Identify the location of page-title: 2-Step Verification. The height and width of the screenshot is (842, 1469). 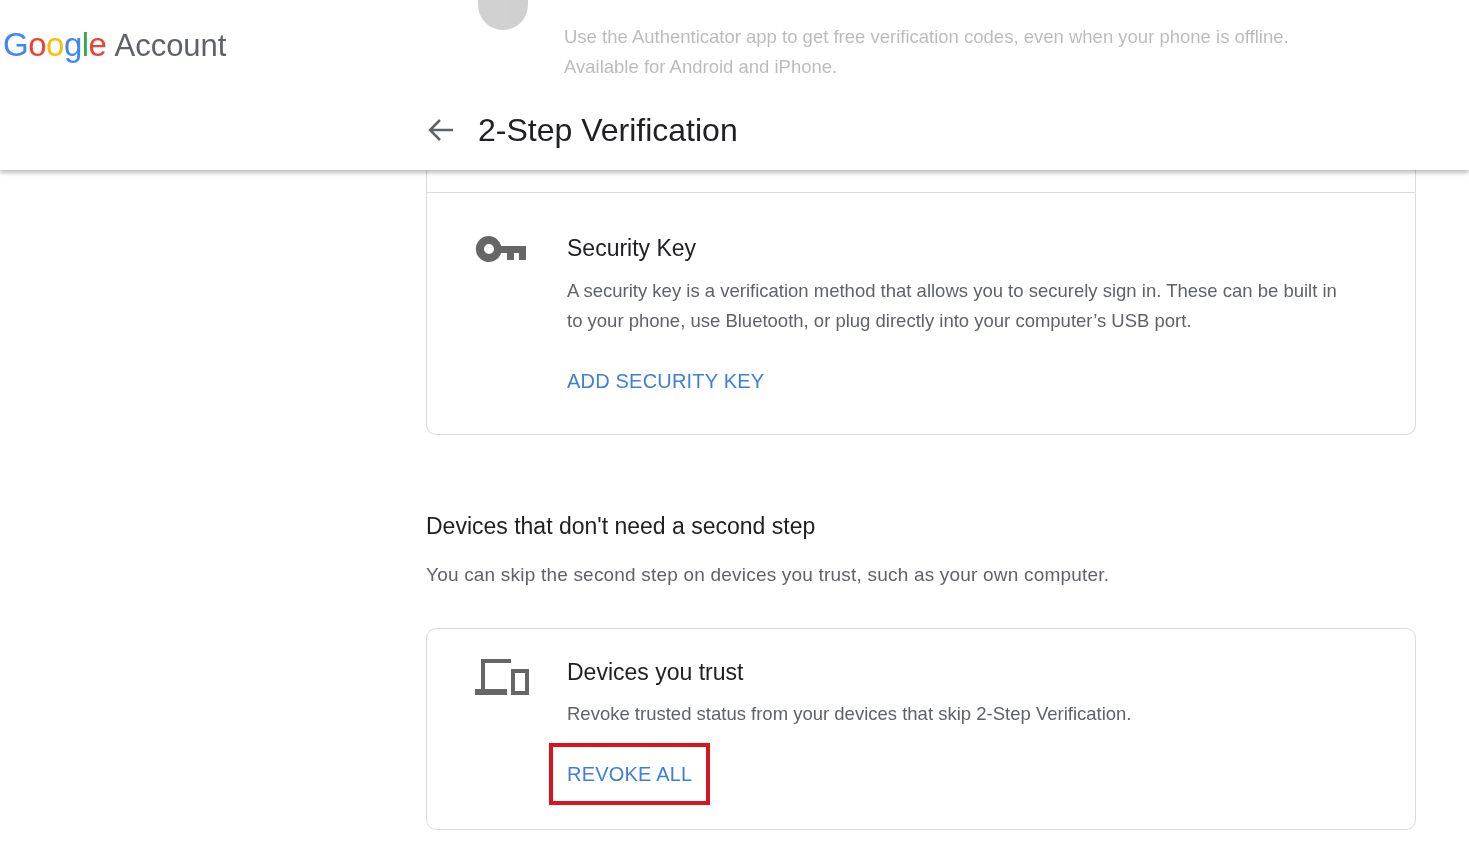
(608, 130).